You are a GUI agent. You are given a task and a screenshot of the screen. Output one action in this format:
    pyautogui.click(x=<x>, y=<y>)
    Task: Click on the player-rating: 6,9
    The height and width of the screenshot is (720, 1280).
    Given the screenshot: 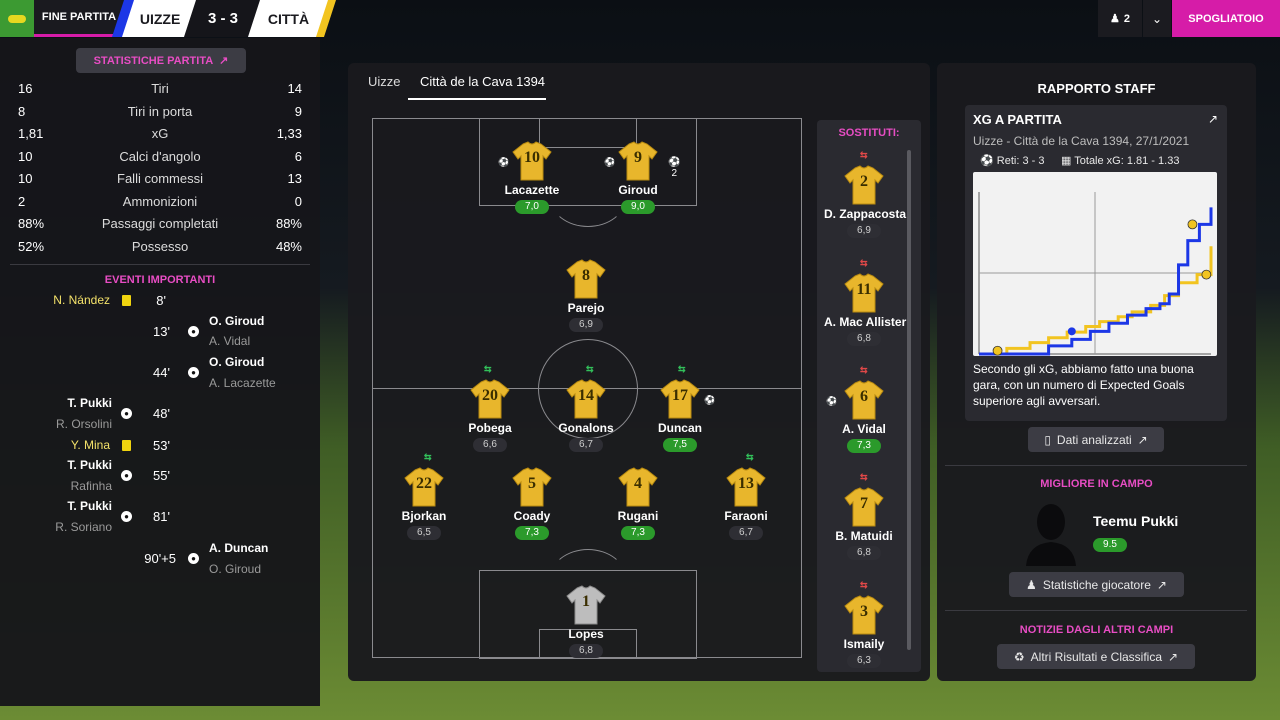 What is the action you would take?
    pyautogui.click(x=864, y=231)
    